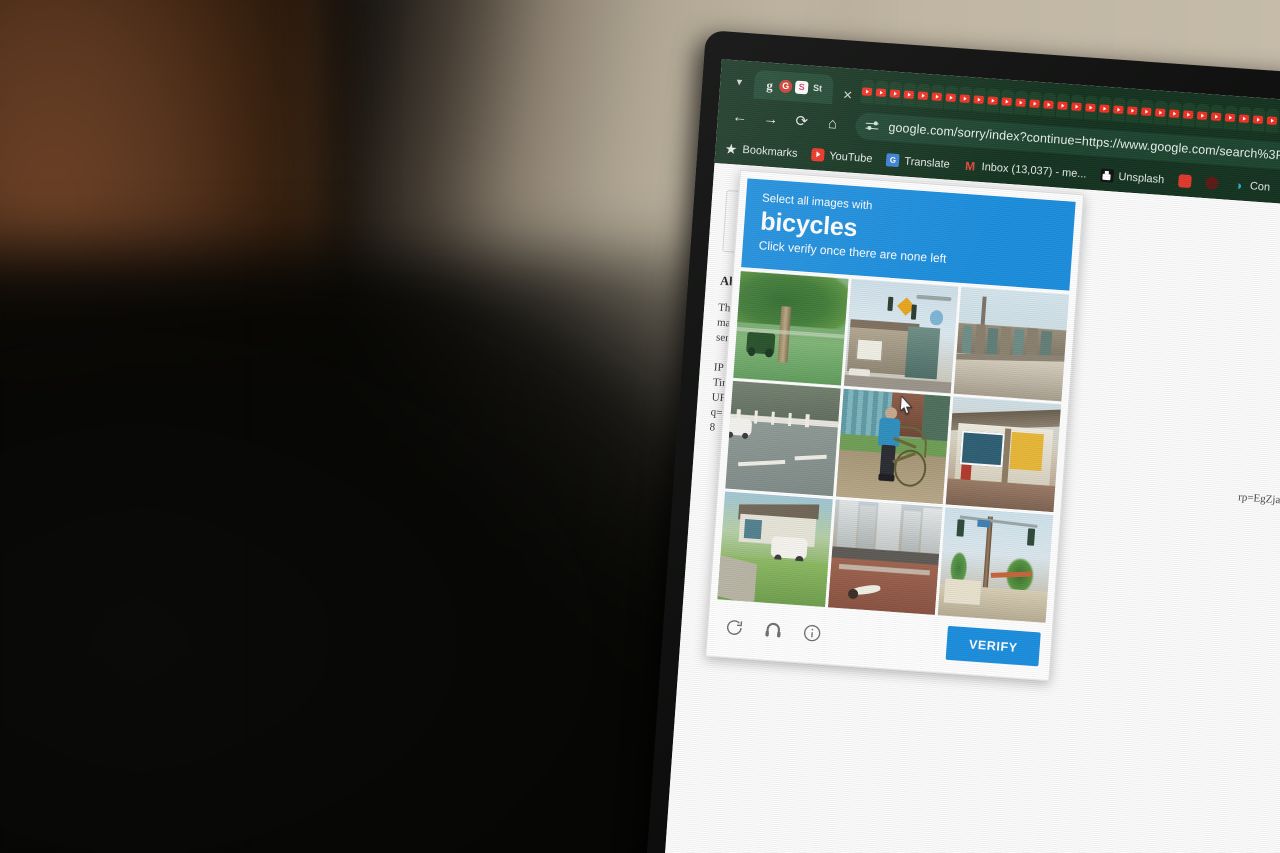 The image size is (1280, 853). I want to click on bookmark-item: ★ Bookmarks, so click(761, 150).